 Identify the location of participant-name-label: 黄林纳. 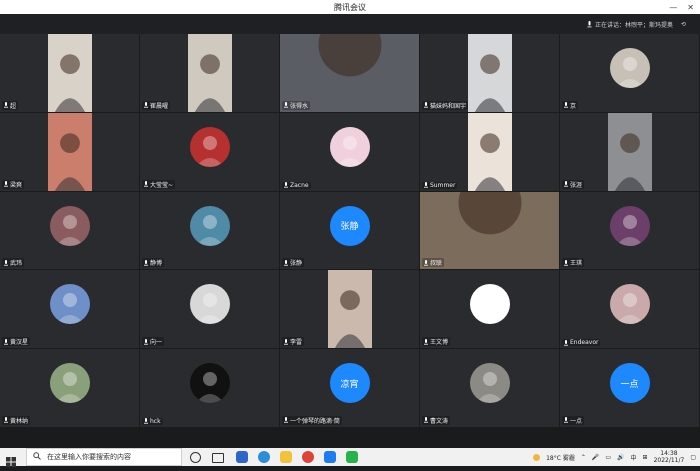
(16, 420).